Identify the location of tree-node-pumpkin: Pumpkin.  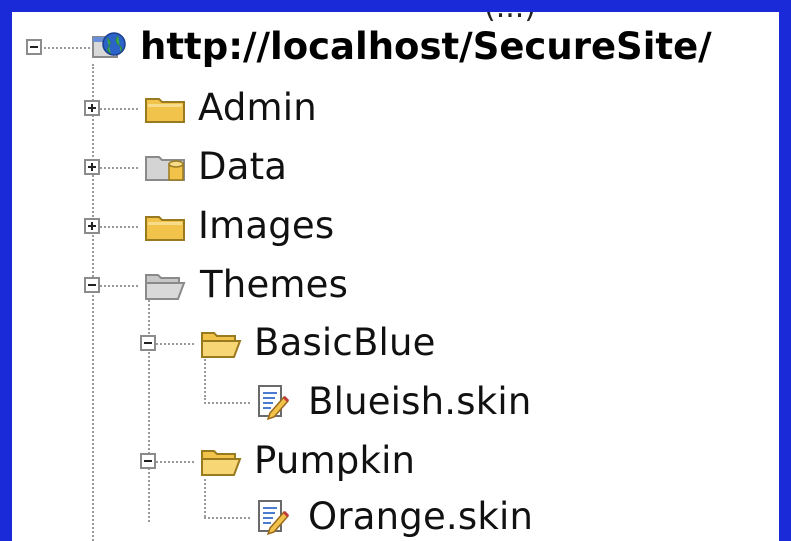
(395, 461).